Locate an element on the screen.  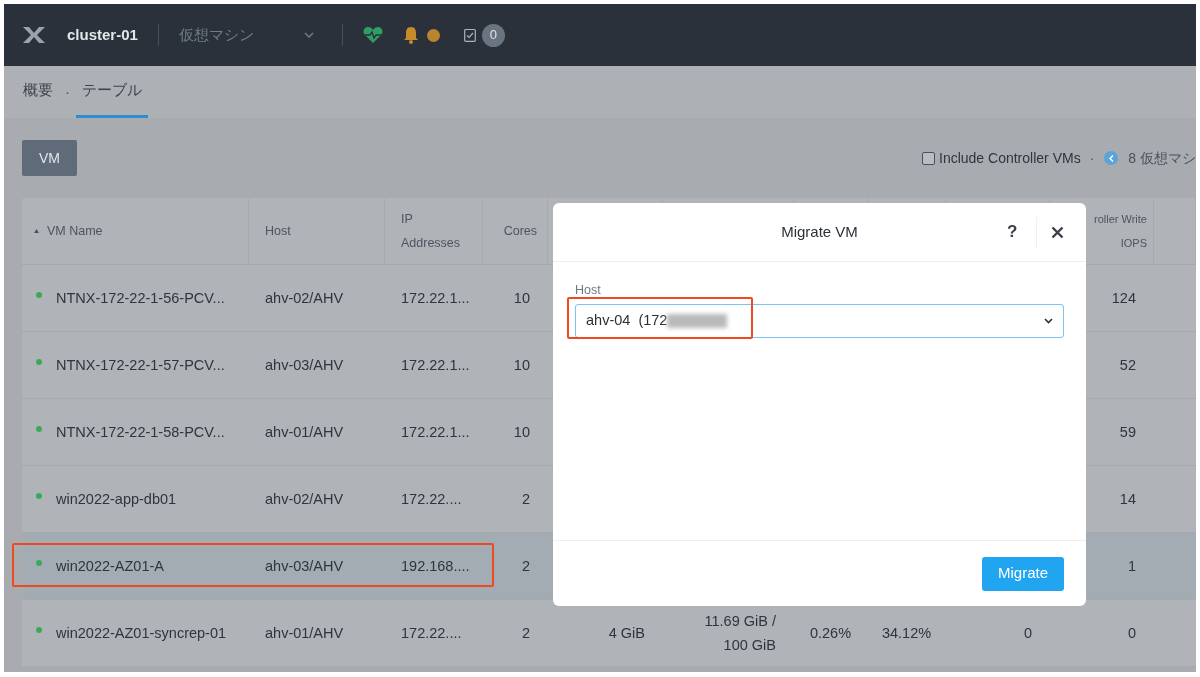
table-cell-text: 59 is located at coordinates (1127, 432).